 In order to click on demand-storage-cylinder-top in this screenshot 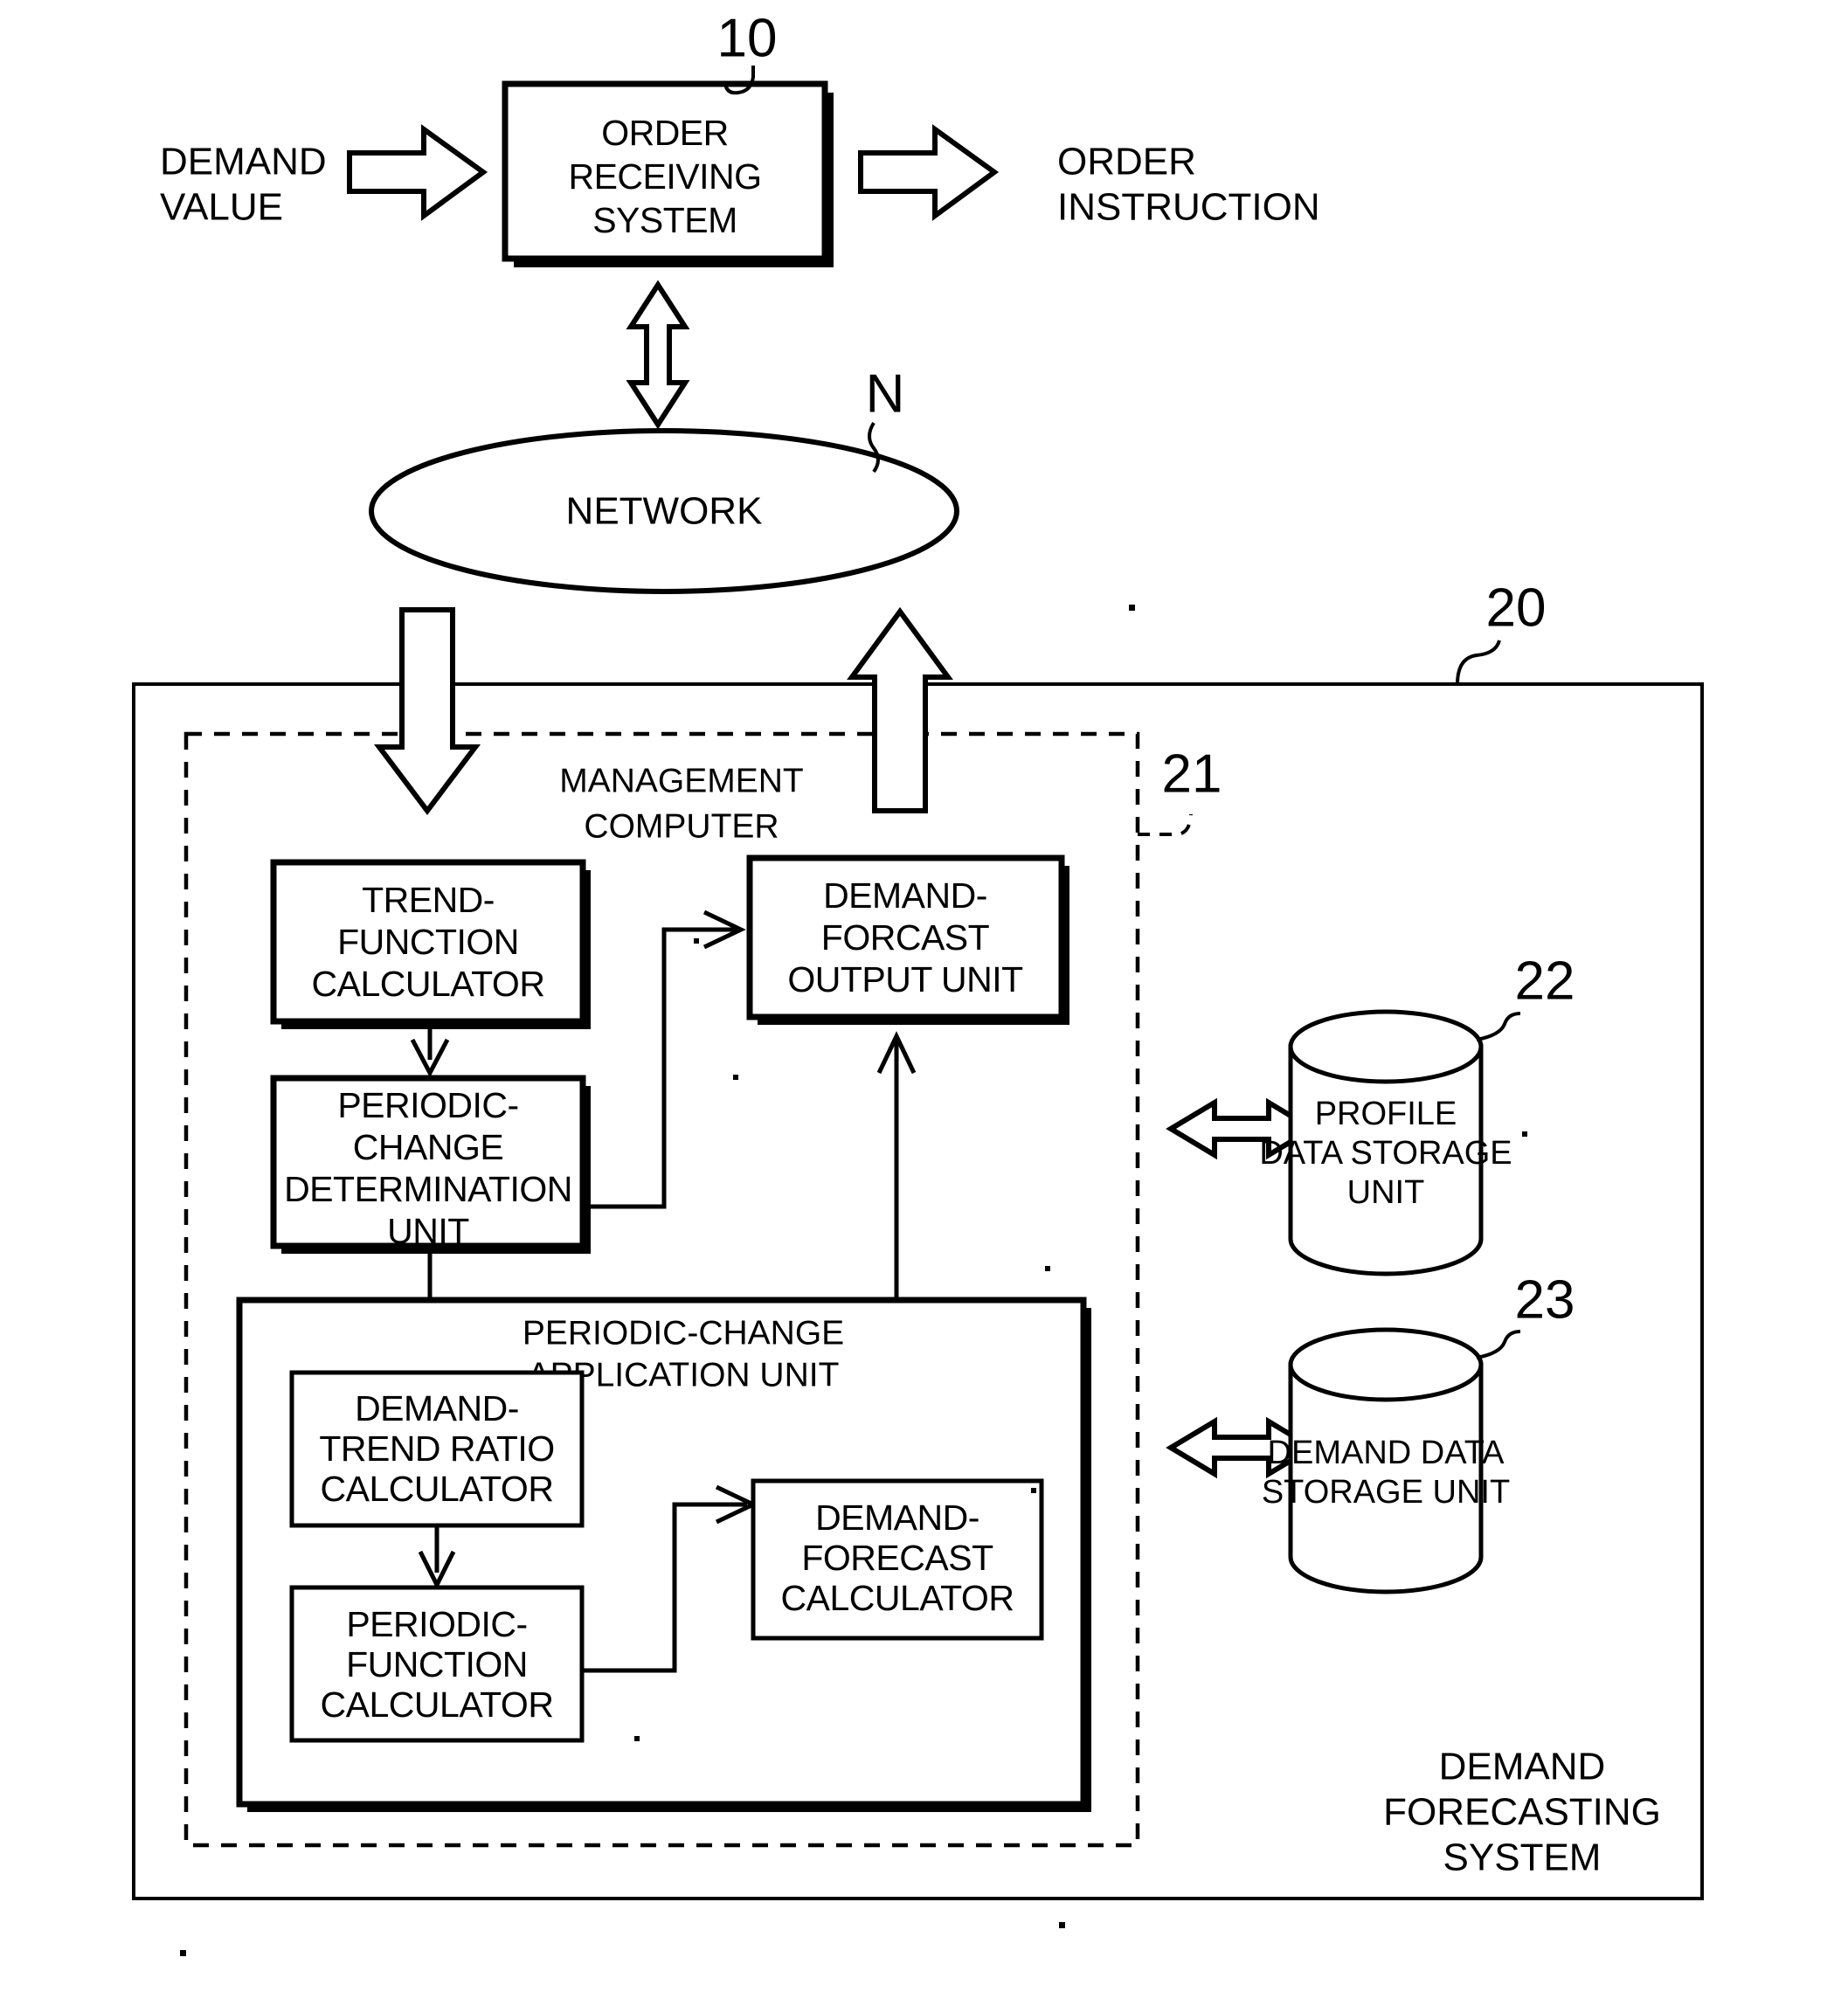, I will do `click(1386, 1365)`.